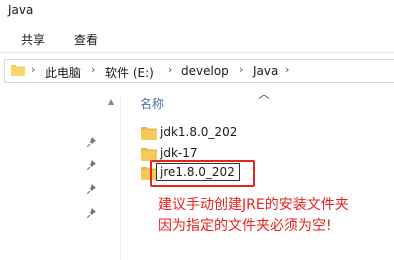 Image resolution: width=394 pixels, height=260 pixels. What do you see at coordinates (152, 103) in the screenshot?
I see `column-header-name: 名称` at bounding box center [152, 103].